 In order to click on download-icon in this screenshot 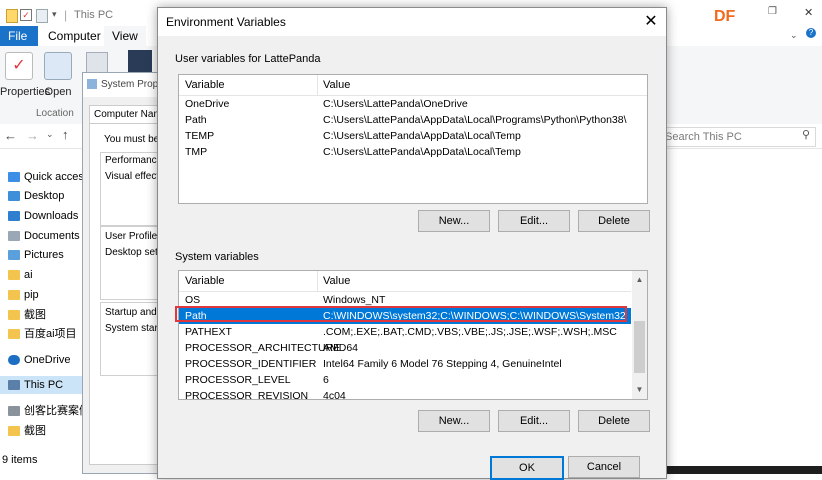, I will do `click(14, 216)`.